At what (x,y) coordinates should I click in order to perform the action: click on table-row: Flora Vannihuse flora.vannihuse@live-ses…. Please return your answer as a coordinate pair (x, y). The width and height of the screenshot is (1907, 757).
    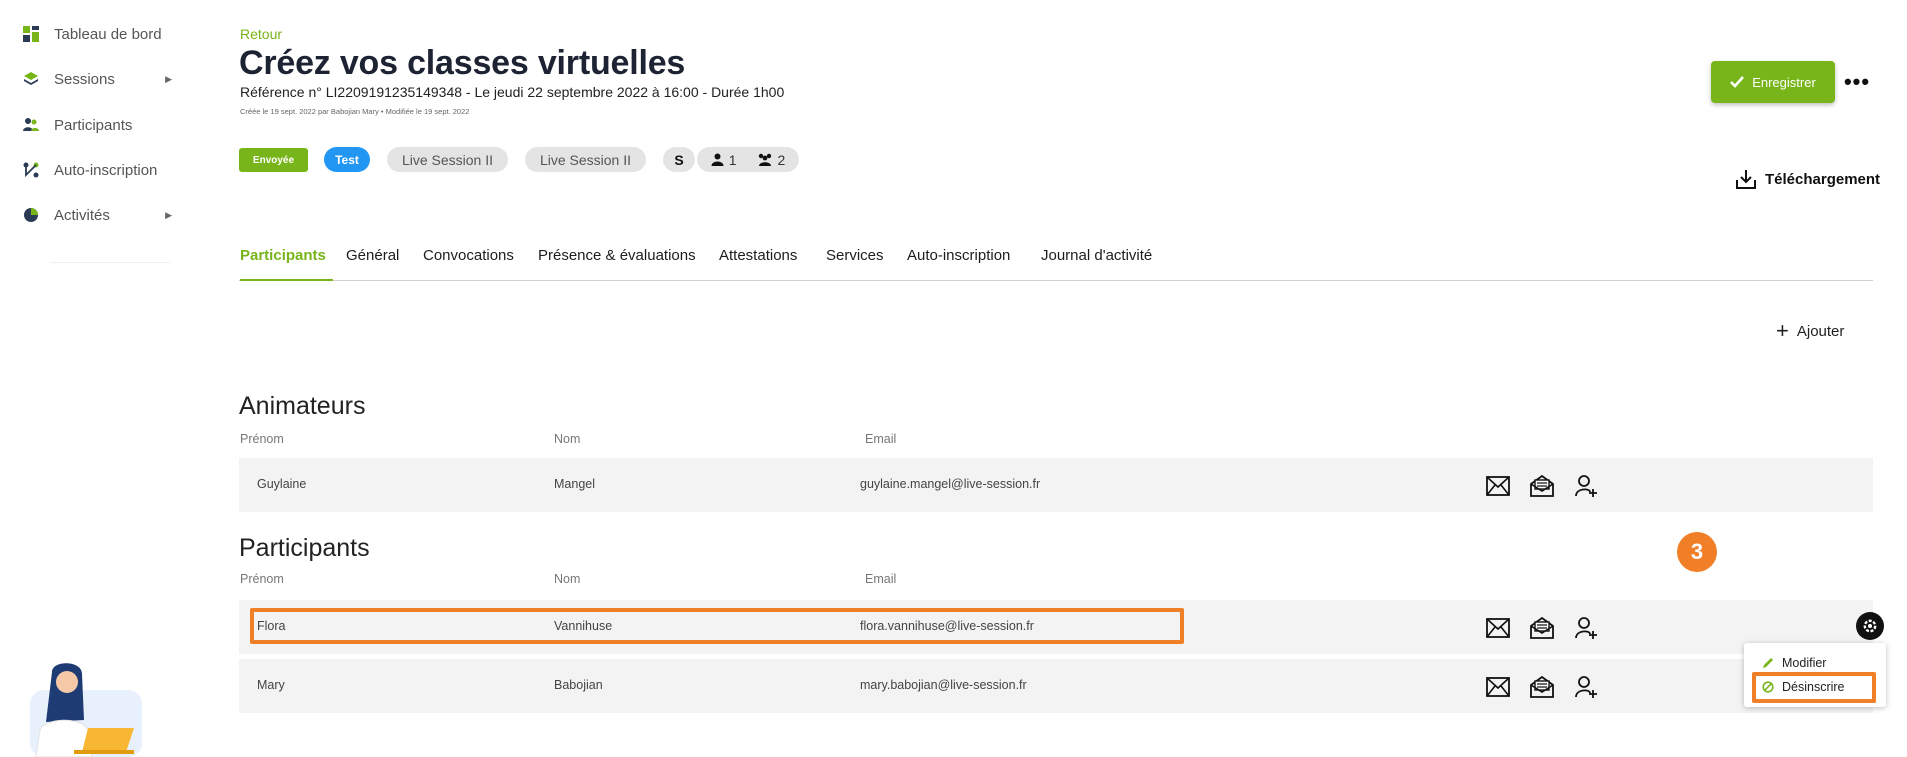
    Looking at the image, I should click on (1056, 627).